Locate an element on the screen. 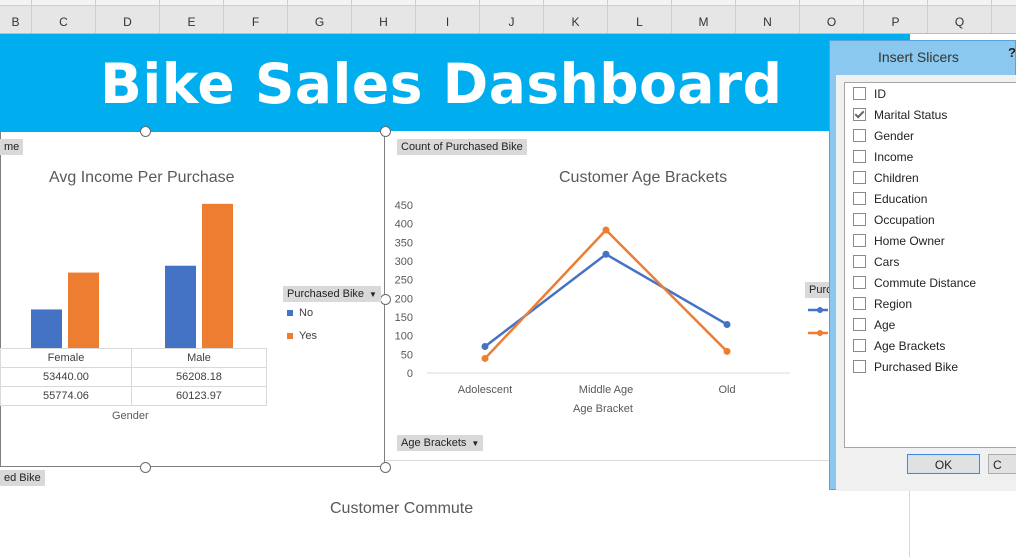 Image resolution: width=1016 pixels, height=557 pixels. slicer-item: Gender is located at coordinates (883, 138).